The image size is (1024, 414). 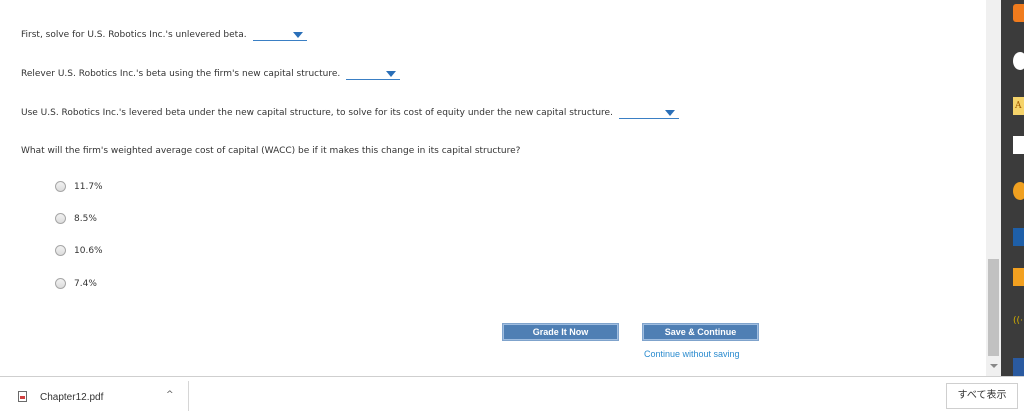 I want to click on answer-option: 10.6%, so click(x=79, y=250).